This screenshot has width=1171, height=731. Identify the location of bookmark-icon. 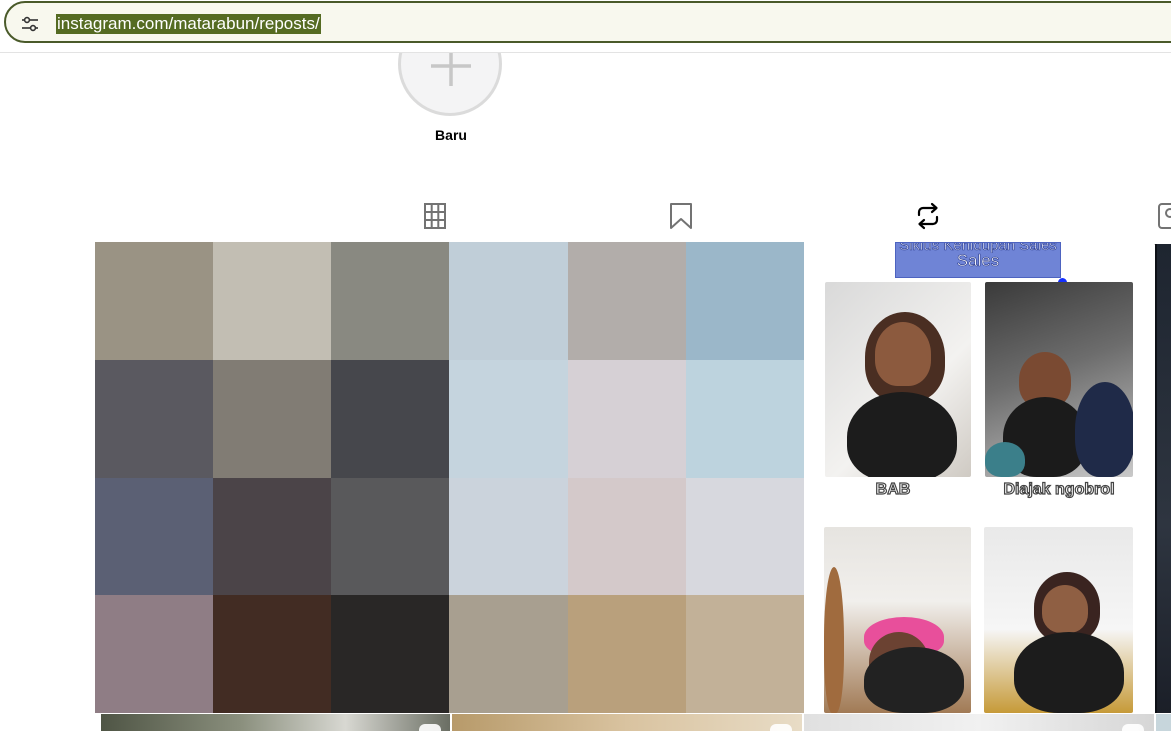
(681, 216).